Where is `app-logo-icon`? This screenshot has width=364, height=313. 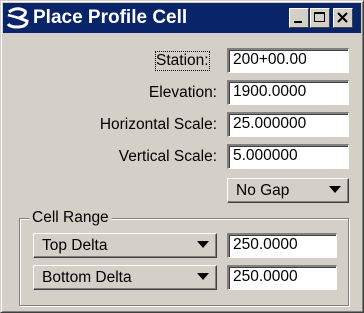
app-logo-icon is located at coordinates (18, 18).